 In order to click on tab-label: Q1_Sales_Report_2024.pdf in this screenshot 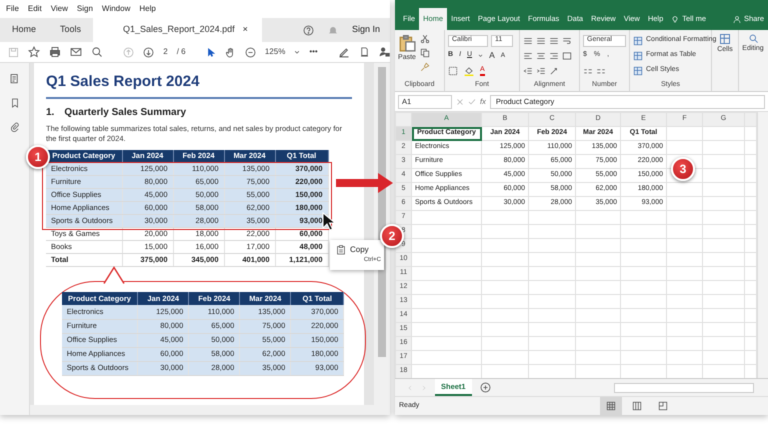, I will do `click(179, 29)`.